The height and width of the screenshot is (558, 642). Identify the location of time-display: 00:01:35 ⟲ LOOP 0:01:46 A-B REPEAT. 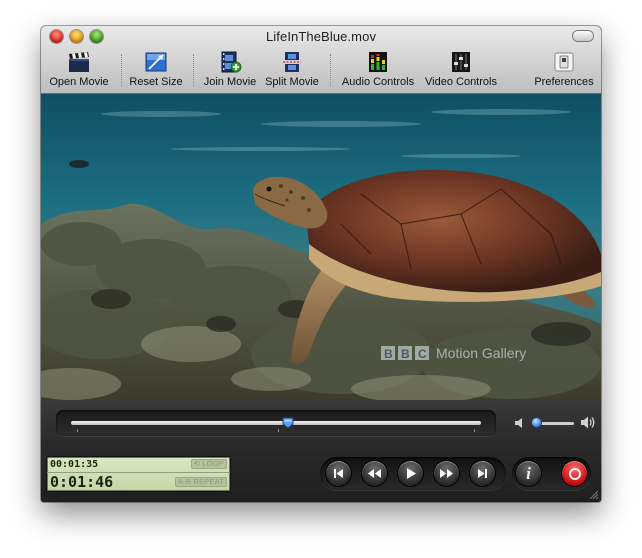
(138, 474).